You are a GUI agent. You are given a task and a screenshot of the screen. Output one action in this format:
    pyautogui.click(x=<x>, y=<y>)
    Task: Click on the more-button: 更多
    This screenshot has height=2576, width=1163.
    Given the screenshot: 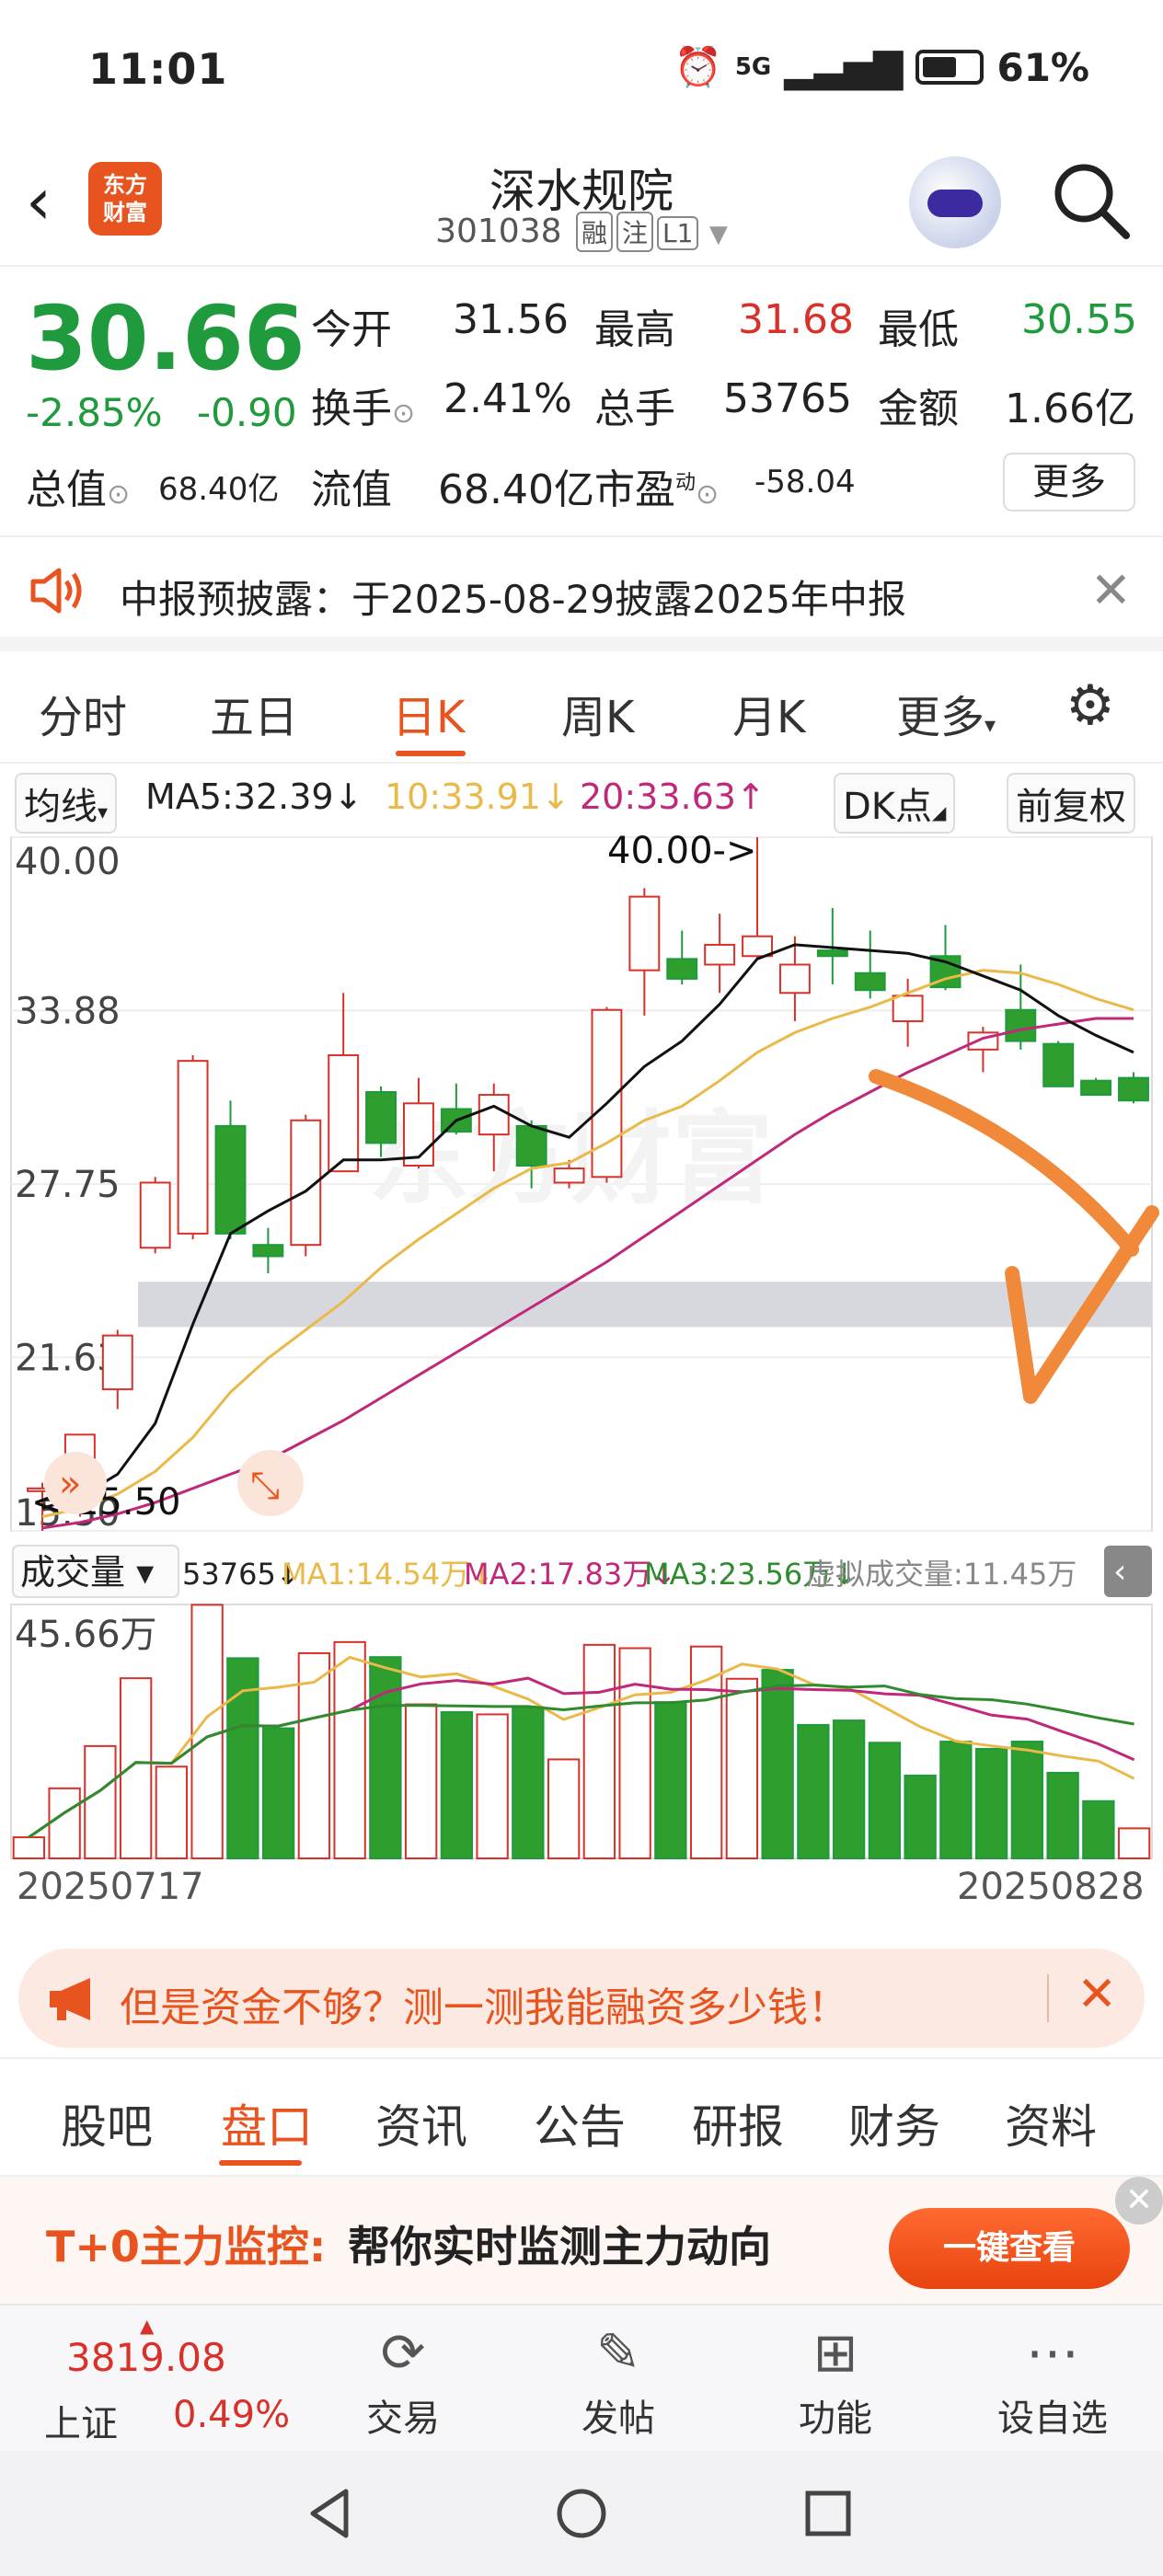 What is the action you would take?
    pyautogui.click(x=1069, y=482)
    